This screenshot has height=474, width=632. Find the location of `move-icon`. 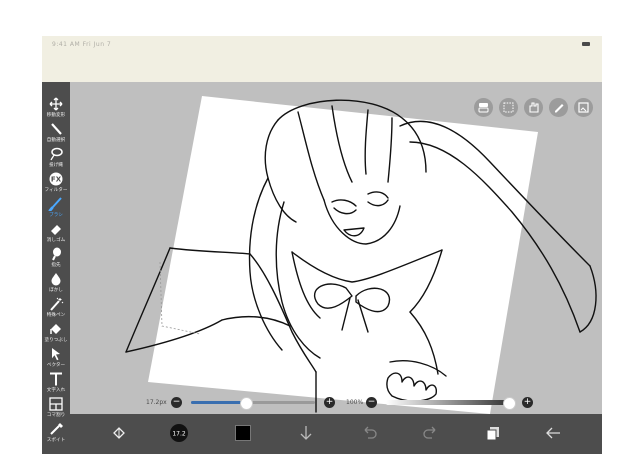

move-icon is located at coordinates (56, 104).